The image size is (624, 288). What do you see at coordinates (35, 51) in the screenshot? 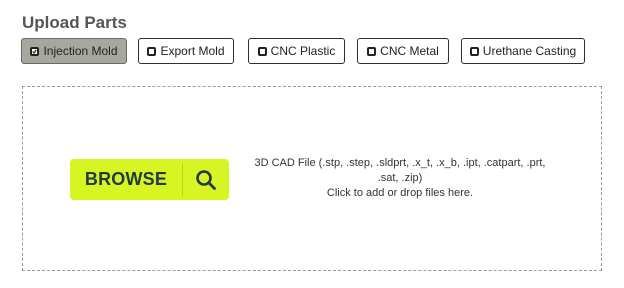
I see `checked-checkbox-icon` at bounding box center [35, 51].